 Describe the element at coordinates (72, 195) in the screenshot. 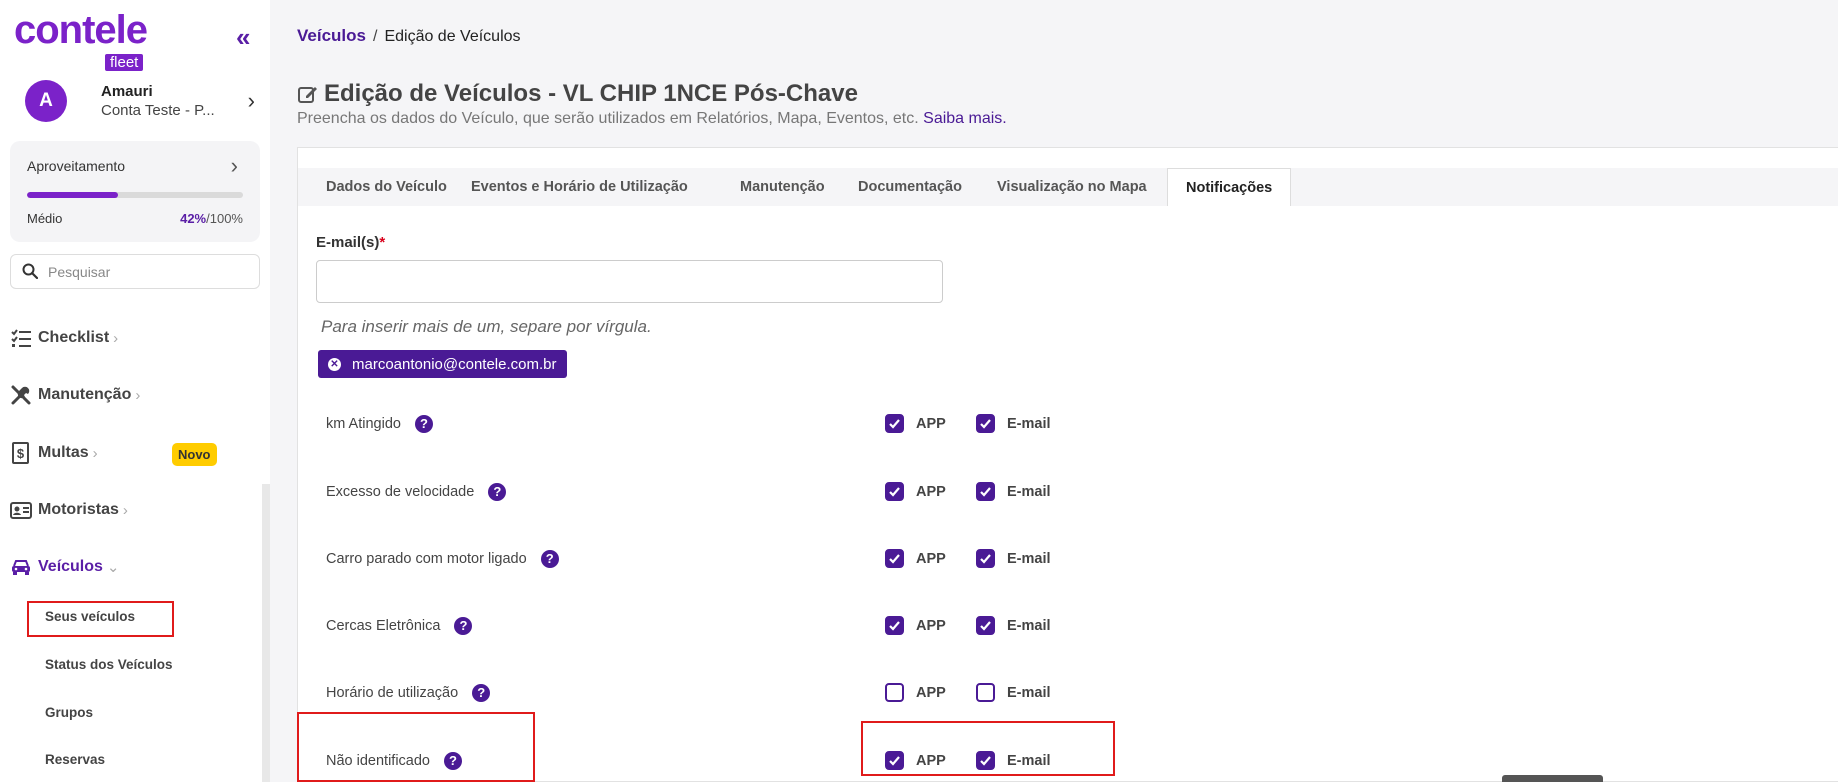

I see `usage-progress-fill` at that location.